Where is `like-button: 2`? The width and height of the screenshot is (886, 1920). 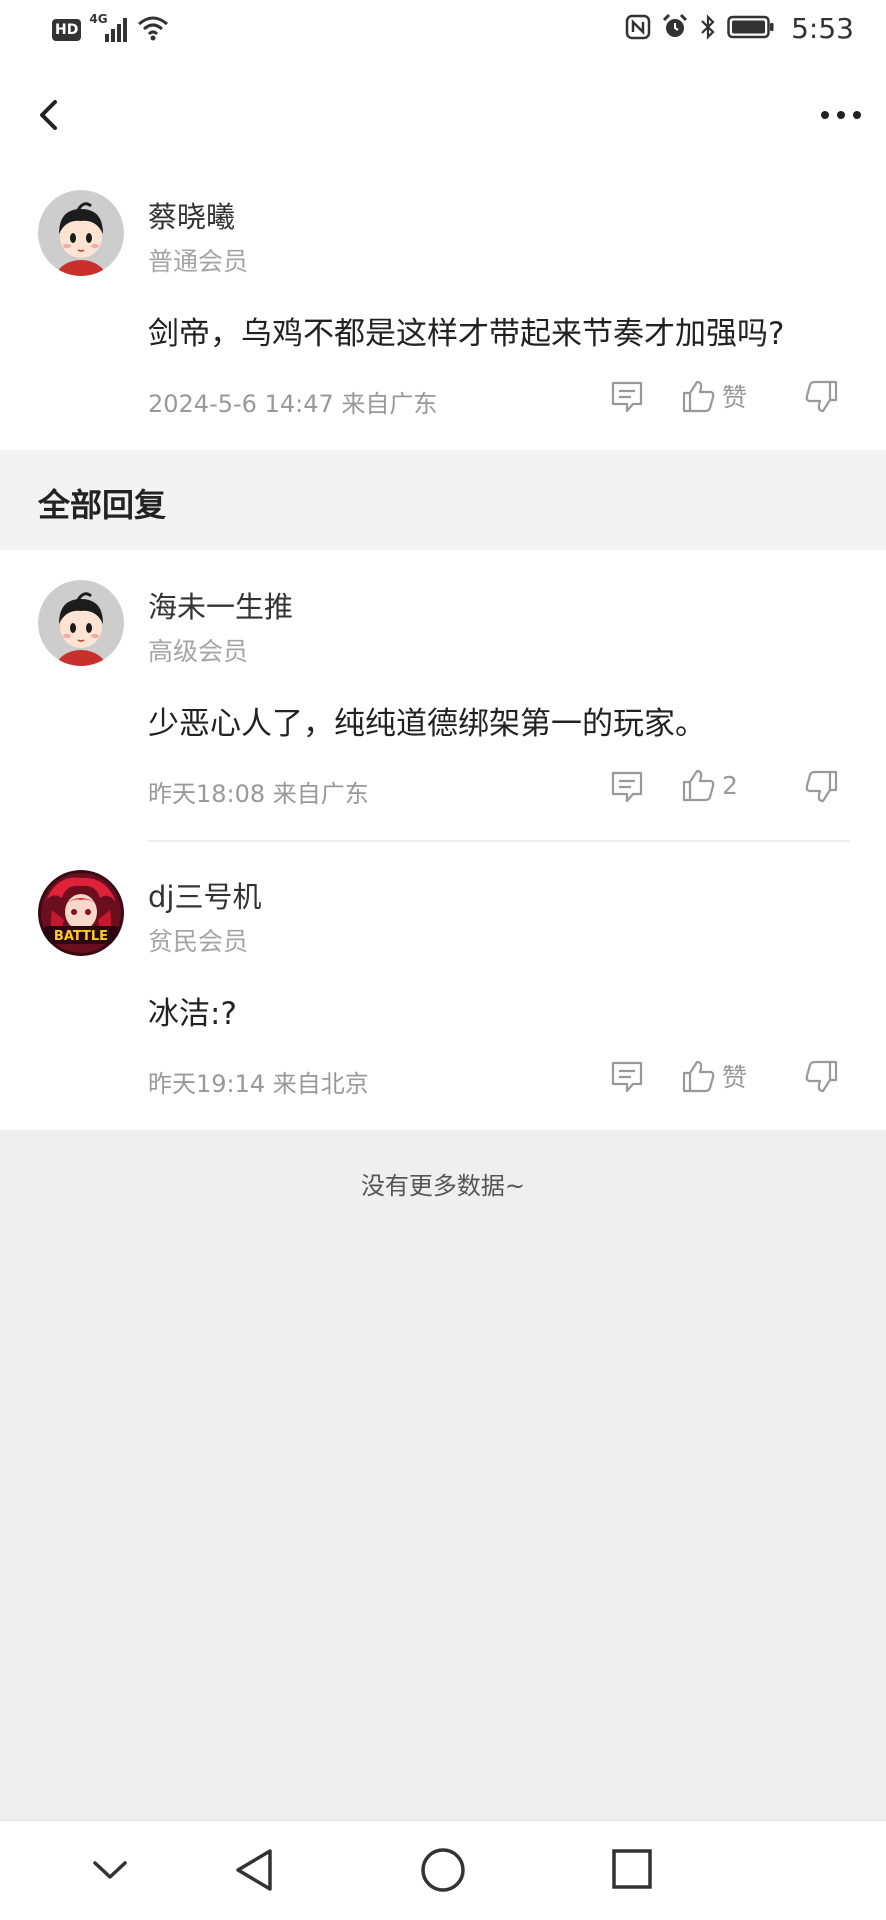
like-button: 2 is located at coordinates (710, 785).